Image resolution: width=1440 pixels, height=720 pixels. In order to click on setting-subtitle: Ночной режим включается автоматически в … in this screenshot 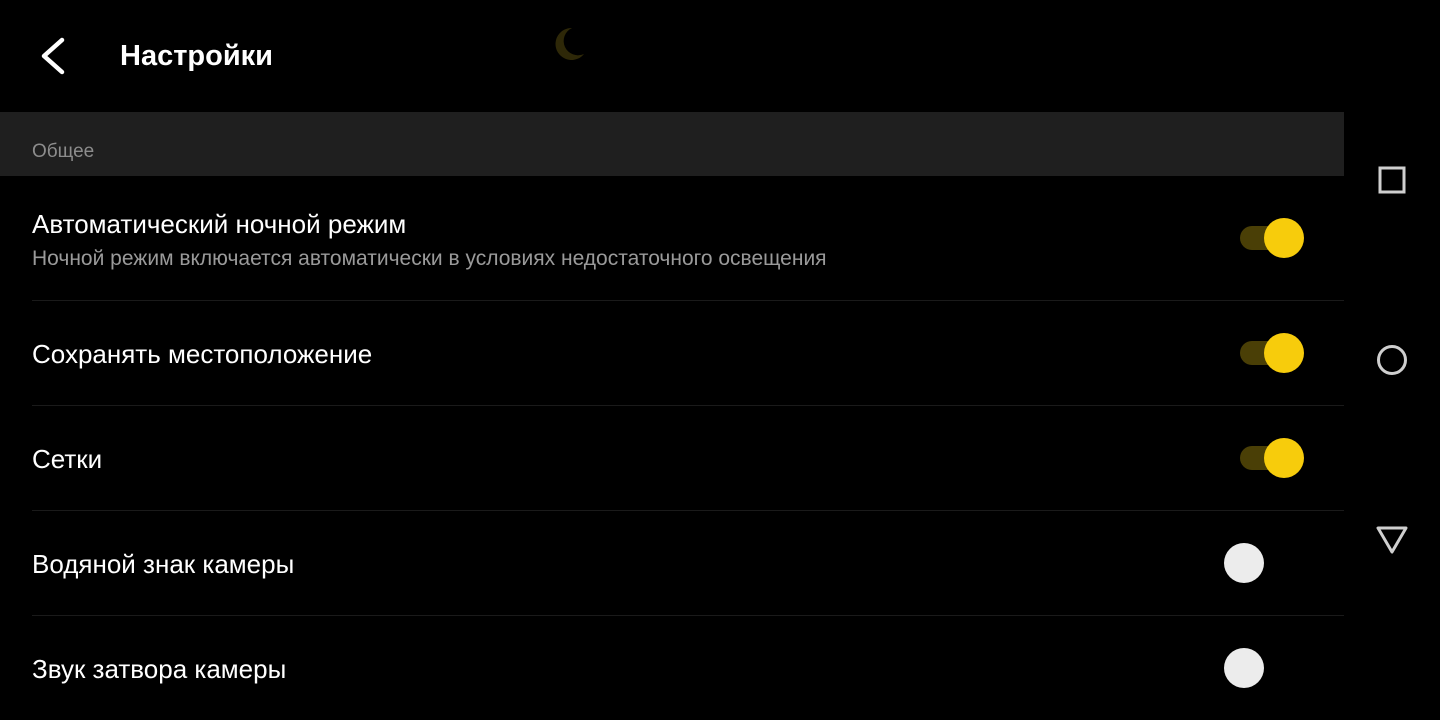, I will do `click(429, 258)`.